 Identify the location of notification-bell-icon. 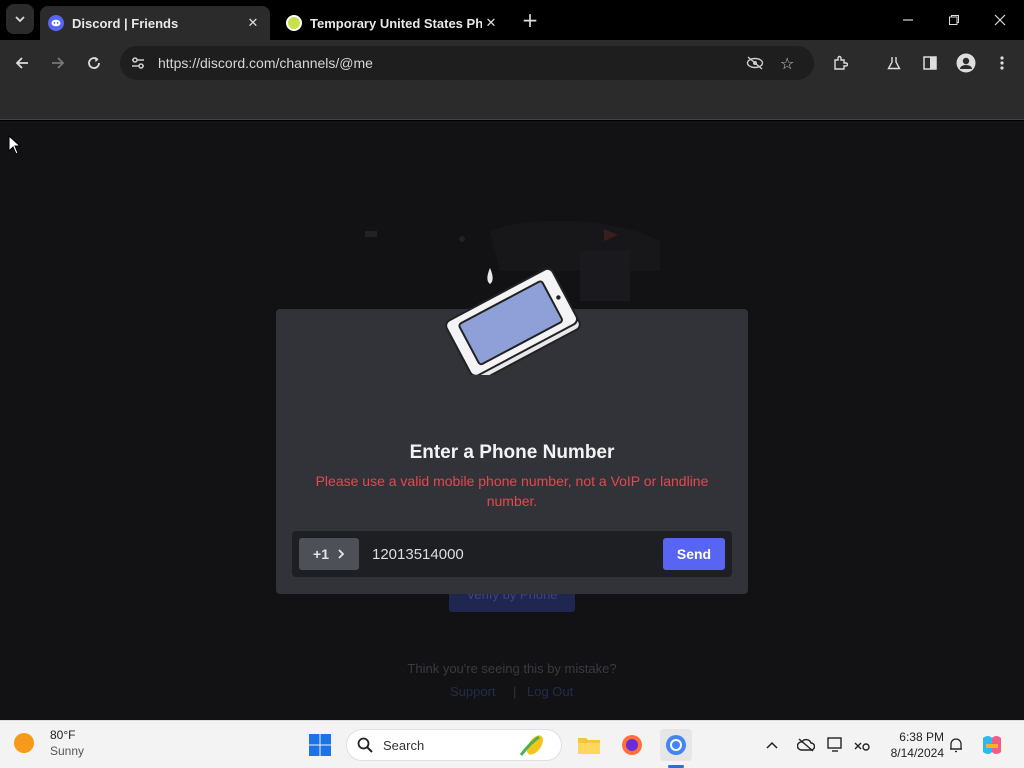
(956, 745).